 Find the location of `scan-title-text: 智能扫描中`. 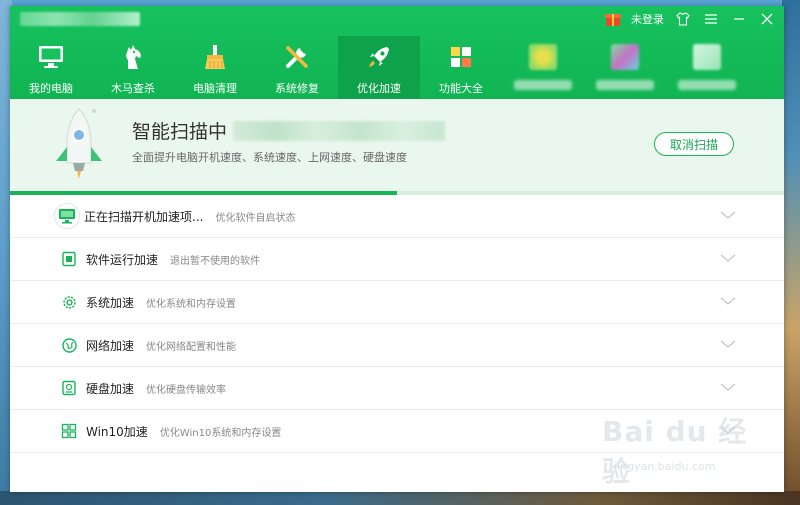

scan-title-text: 智能扫描中 is located at coordinates (180, 132).